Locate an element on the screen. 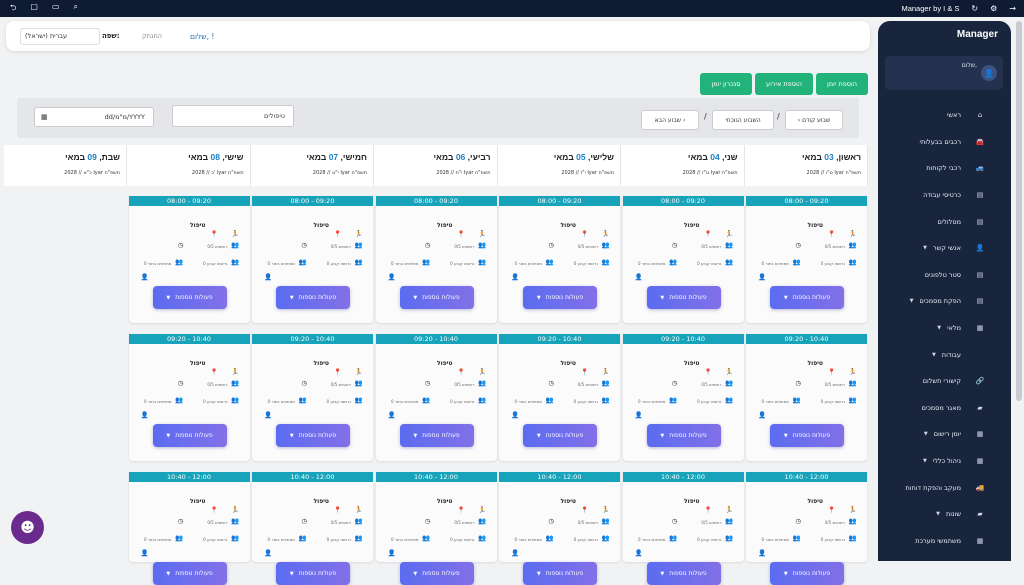 The image size is (1024, 585). sidebar-item: כרטיסי עבודה ▤ is located at coordinates (944, 195).